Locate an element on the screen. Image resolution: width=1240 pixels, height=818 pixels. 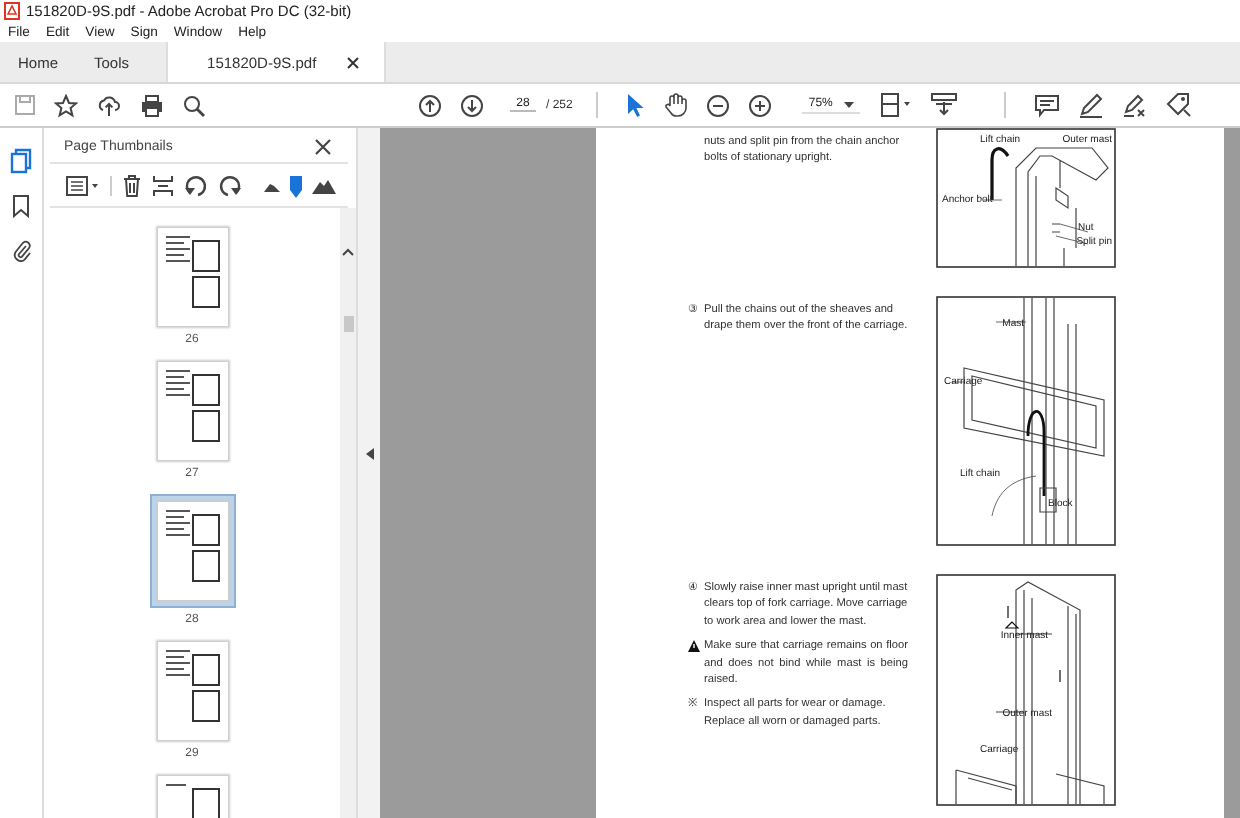
zoom-out-icon is located at coordinates (718, 105).